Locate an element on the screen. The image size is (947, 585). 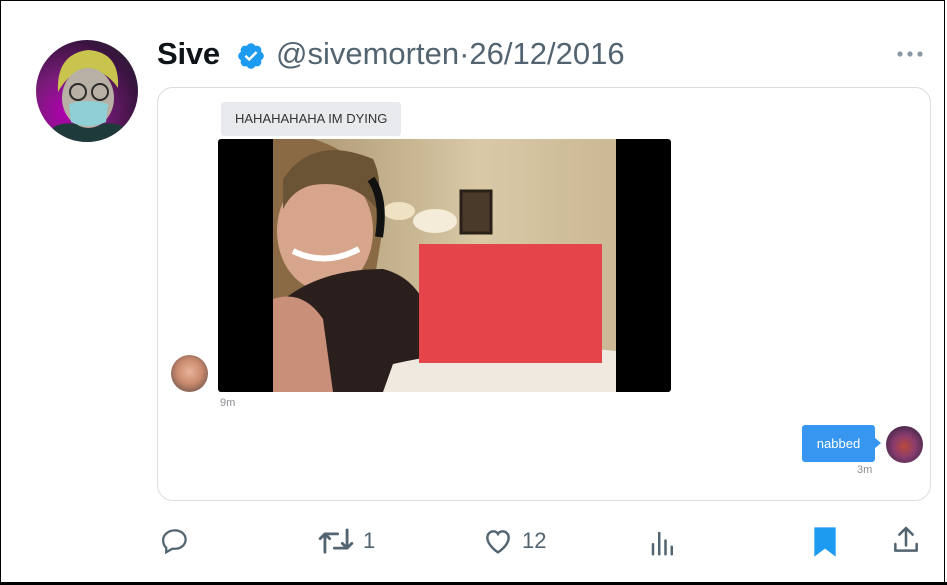
author-name: Sive is located at coordinates (188, 54).